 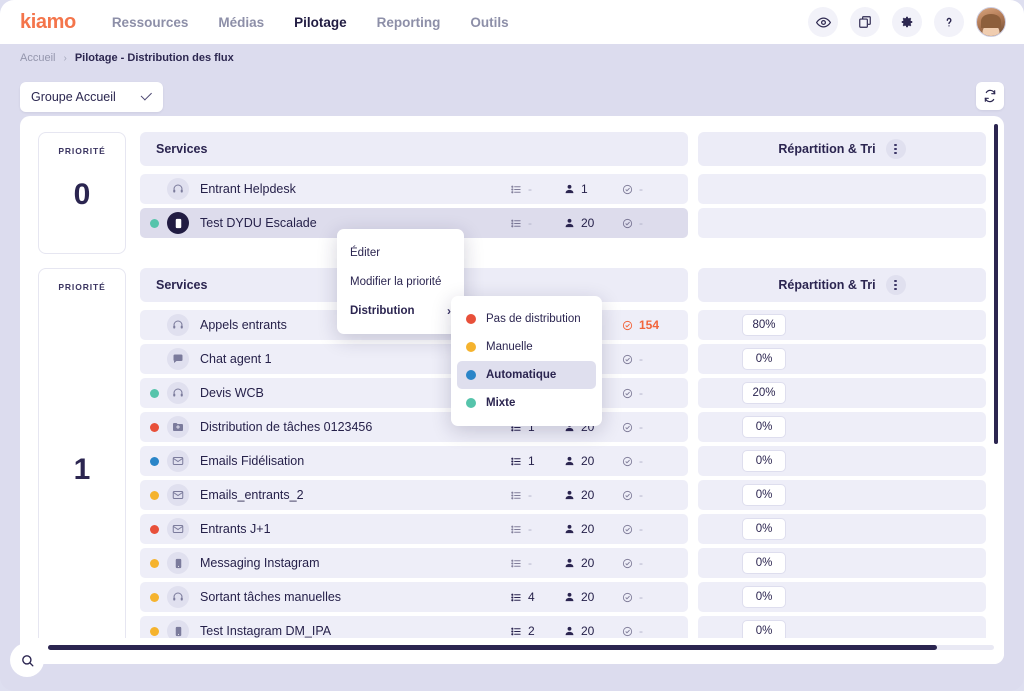 I want to click on distribution-option-label: Manuelle, so click(x=509, y=347).